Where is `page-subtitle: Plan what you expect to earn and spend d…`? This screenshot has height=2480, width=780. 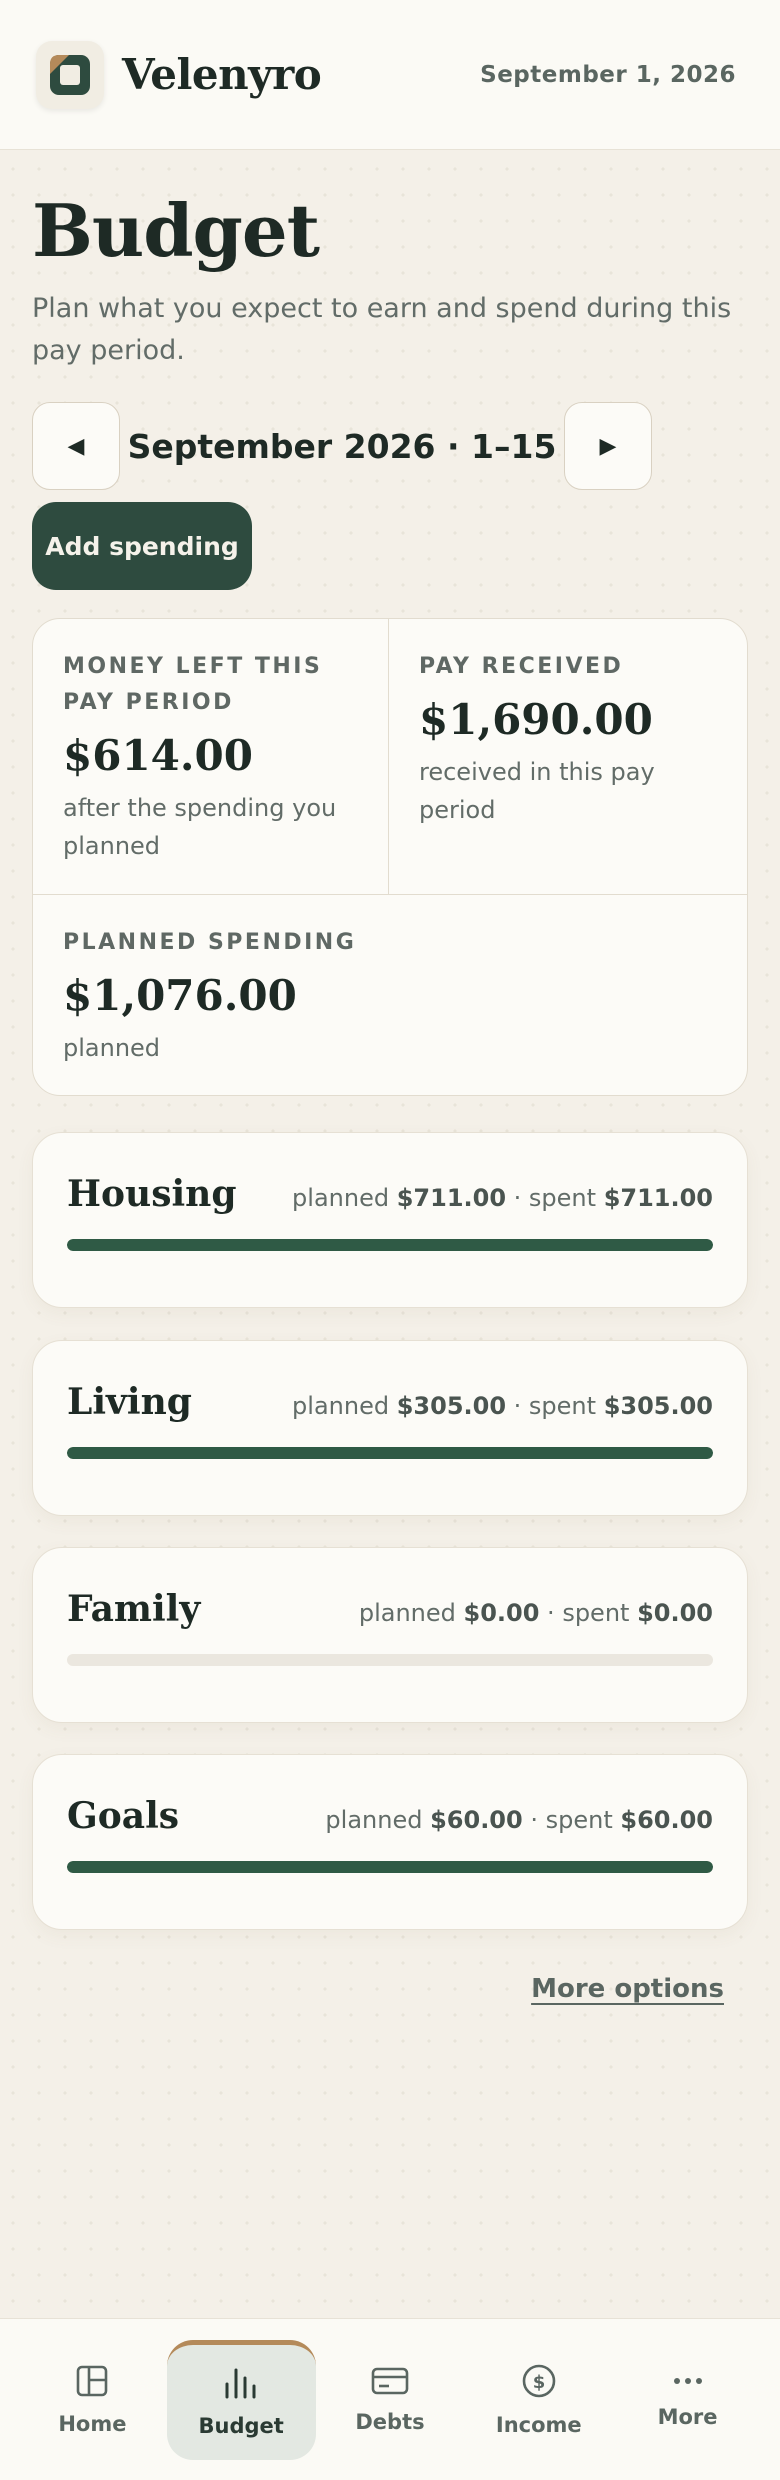 page-subtitle: Plan what you expect to earn and spend d… is located at coordinates (382, 329).